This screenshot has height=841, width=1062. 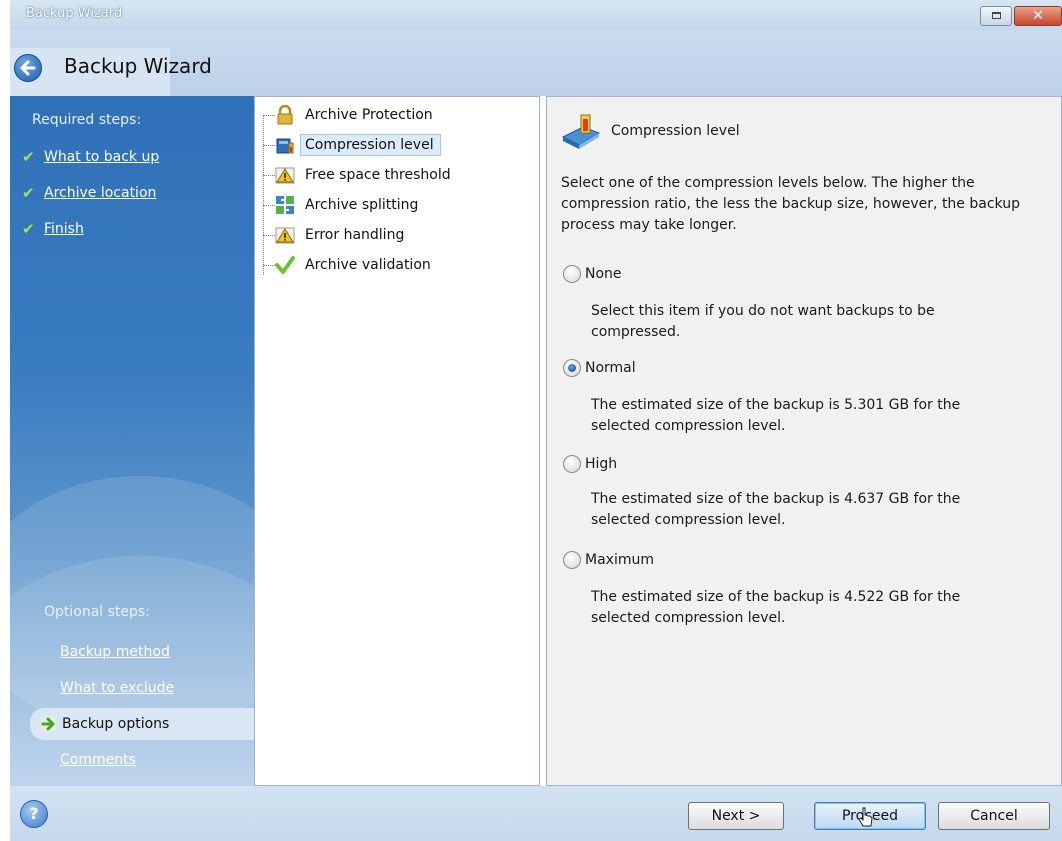 I want to click on restore-icon, so click(x=996, y=15).